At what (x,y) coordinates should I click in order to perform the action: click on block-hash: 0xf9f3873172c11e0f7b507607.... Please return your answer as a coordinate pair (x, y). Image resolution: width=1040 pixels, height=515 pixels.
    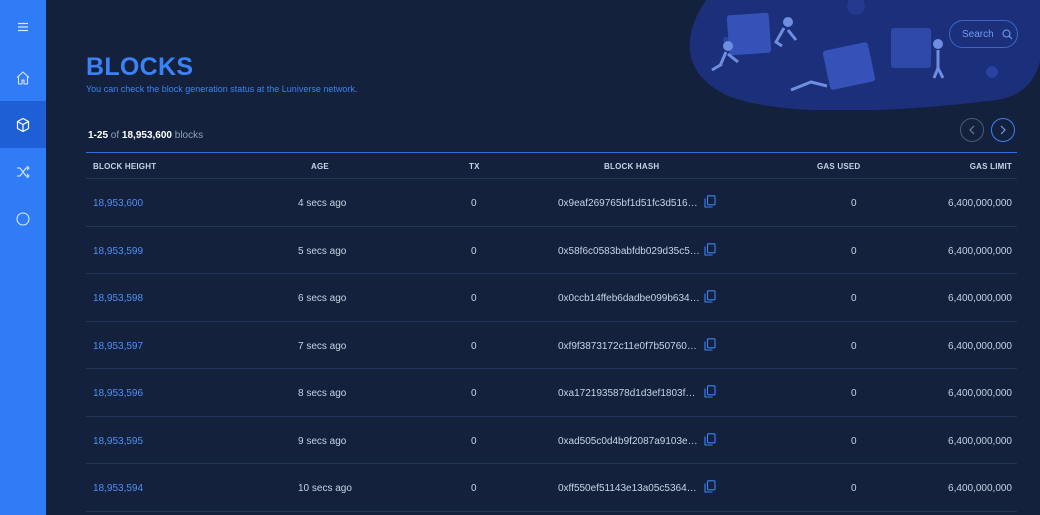
    Looking at the image, I should click on (629, 346).